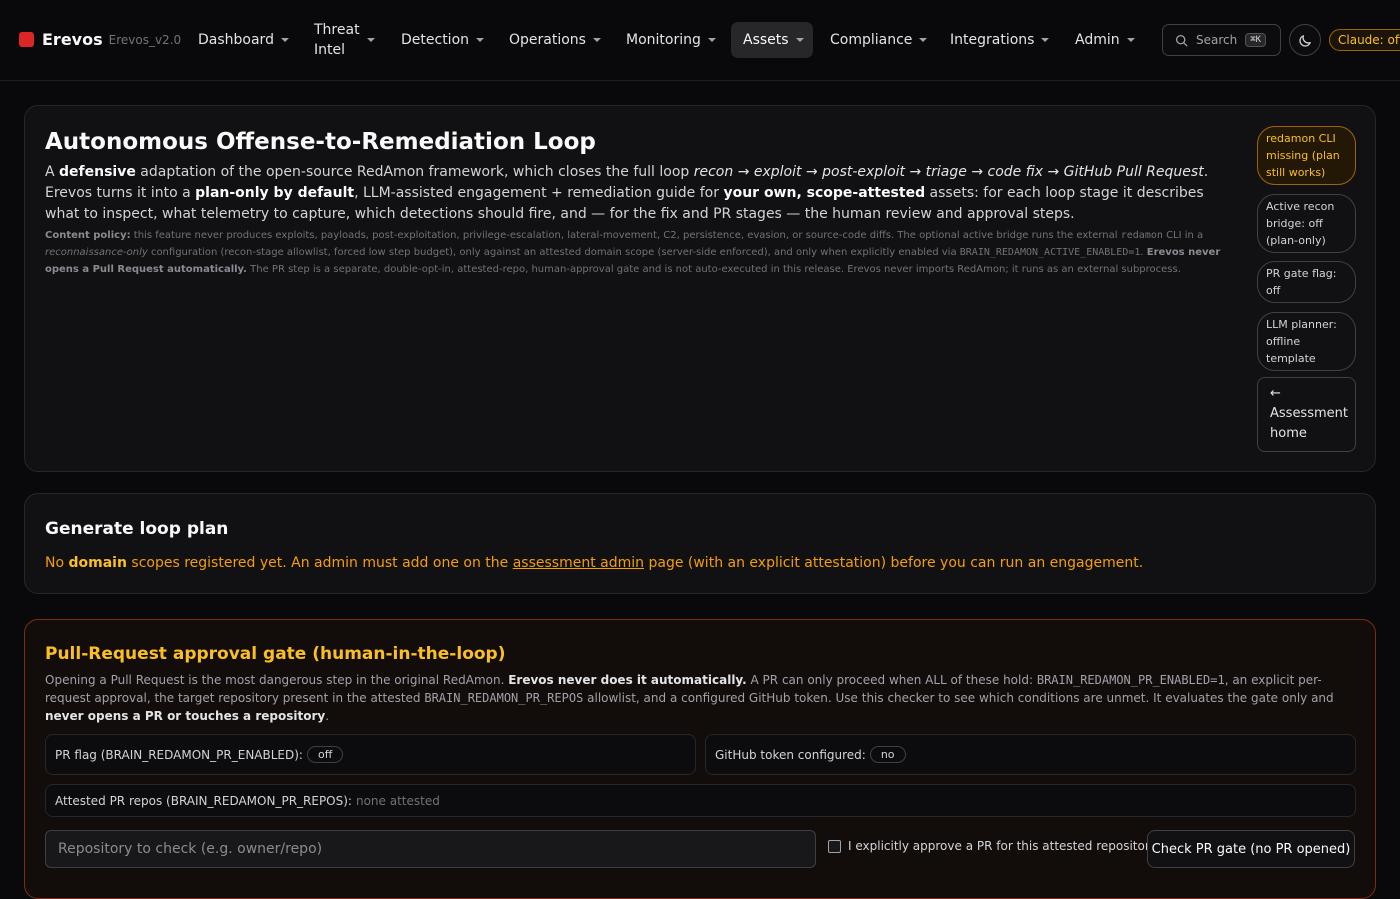 This screenshot has height=899, width=1400. What do you see at coordinates (547, 40) in the screenshot?
I see `nav-item-label: Operations` at bounding box center [547, 40].